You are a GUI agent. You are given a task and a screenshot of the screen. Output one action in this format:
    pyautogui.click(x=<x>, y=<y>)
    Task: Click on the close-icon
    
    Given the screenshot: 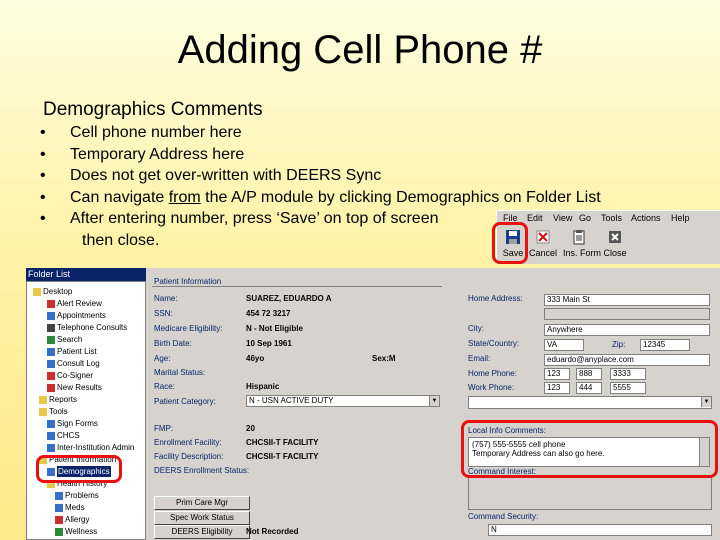 What is the action you would take?
    pyautogui.click(x=615, y=237)
    